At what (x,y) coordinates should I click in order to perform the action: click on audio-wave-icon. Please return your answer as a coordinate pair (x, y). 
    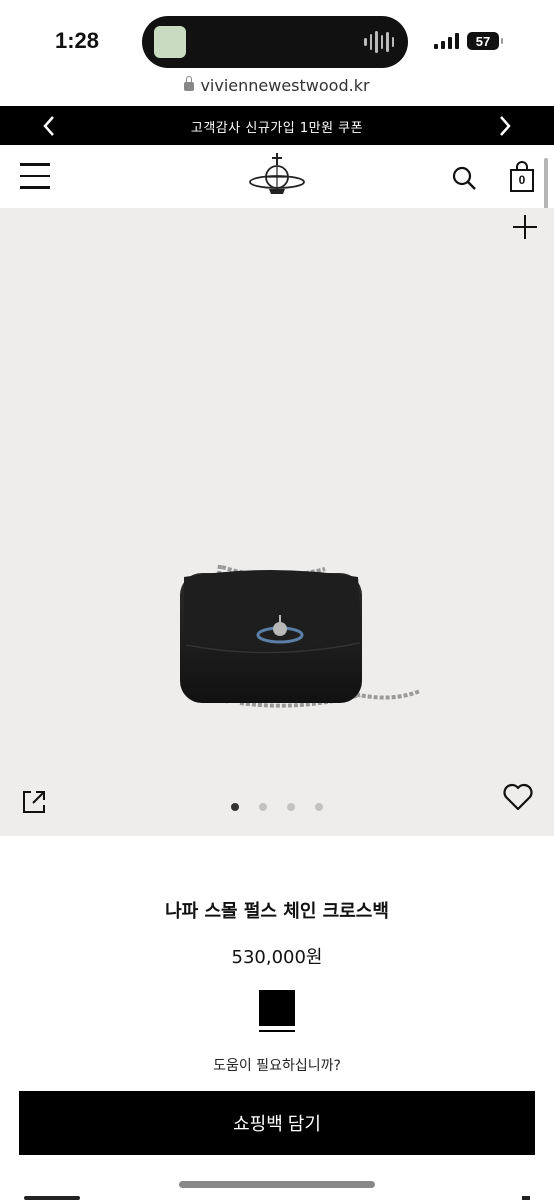
    Looking at the image, I should click on (379, 42).